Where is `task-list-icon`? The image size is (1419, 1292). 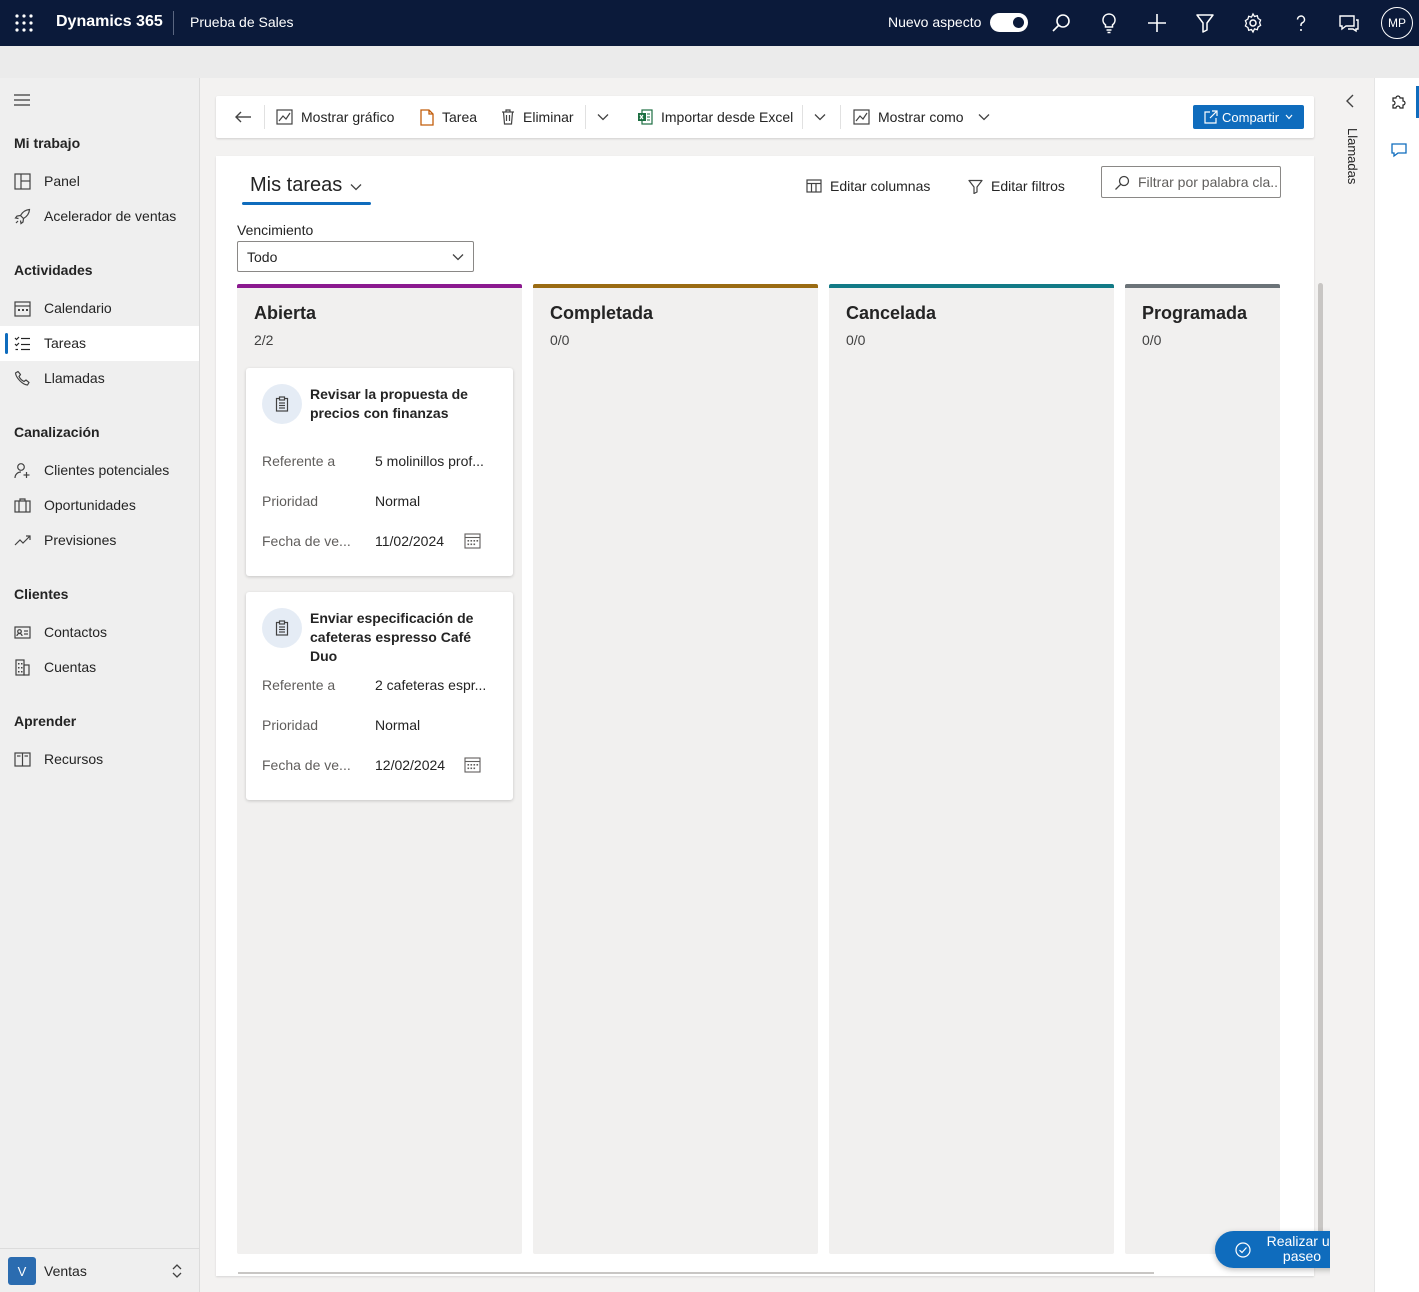
task-list-icon is located at coordinates (22, 343).